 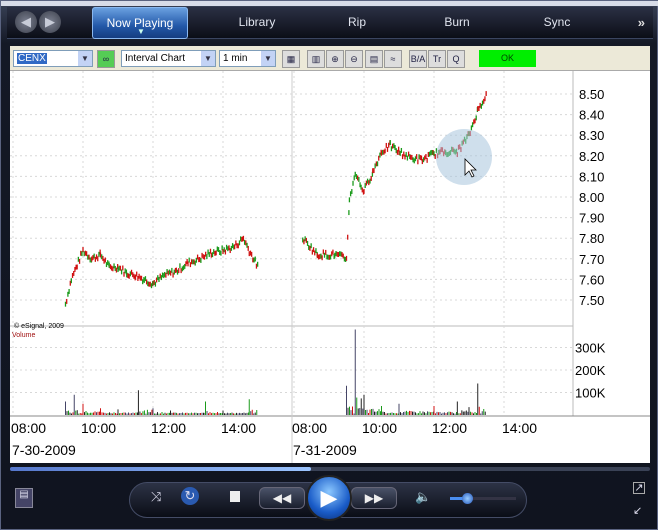 I want to click on table-icon: ▤, so click(x=374, y=59).